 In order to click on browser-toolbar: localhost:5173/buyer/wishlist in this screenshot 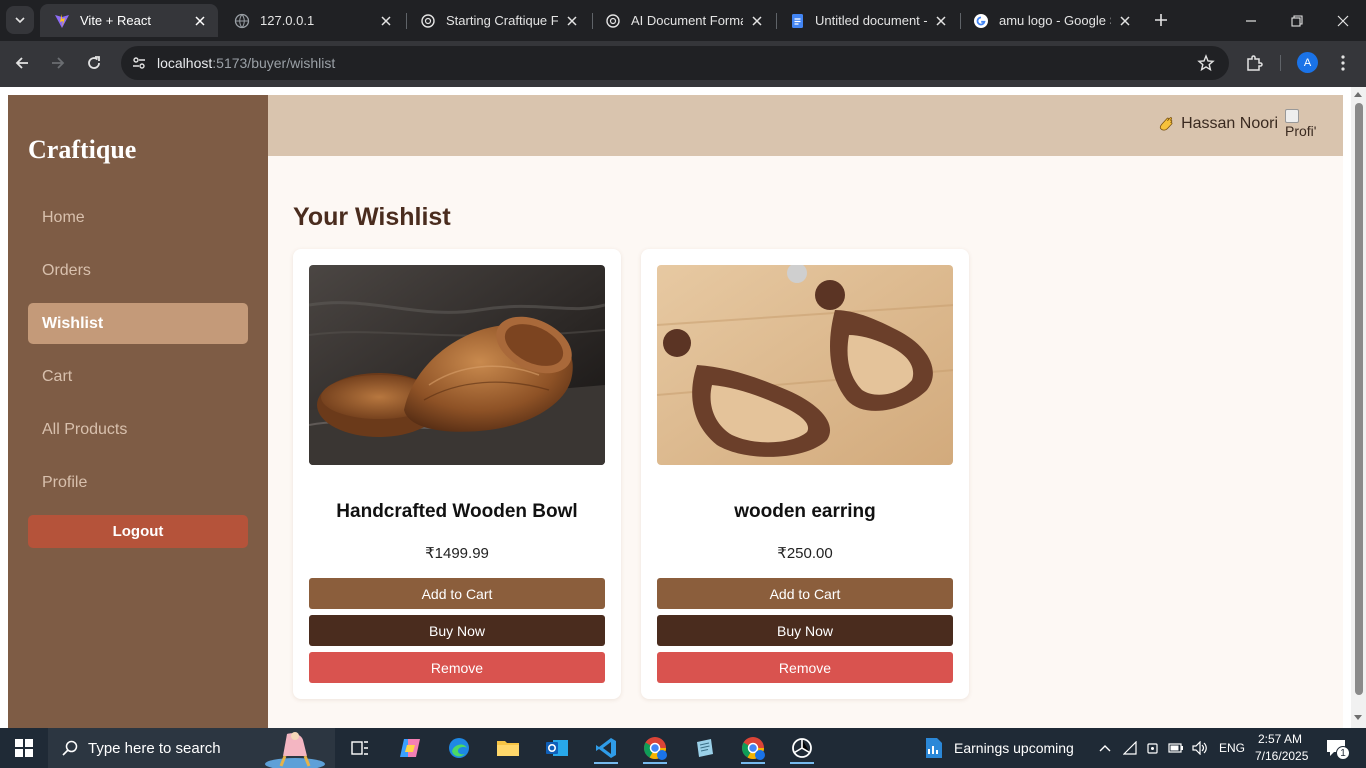, I will do `click(683, 64)`.